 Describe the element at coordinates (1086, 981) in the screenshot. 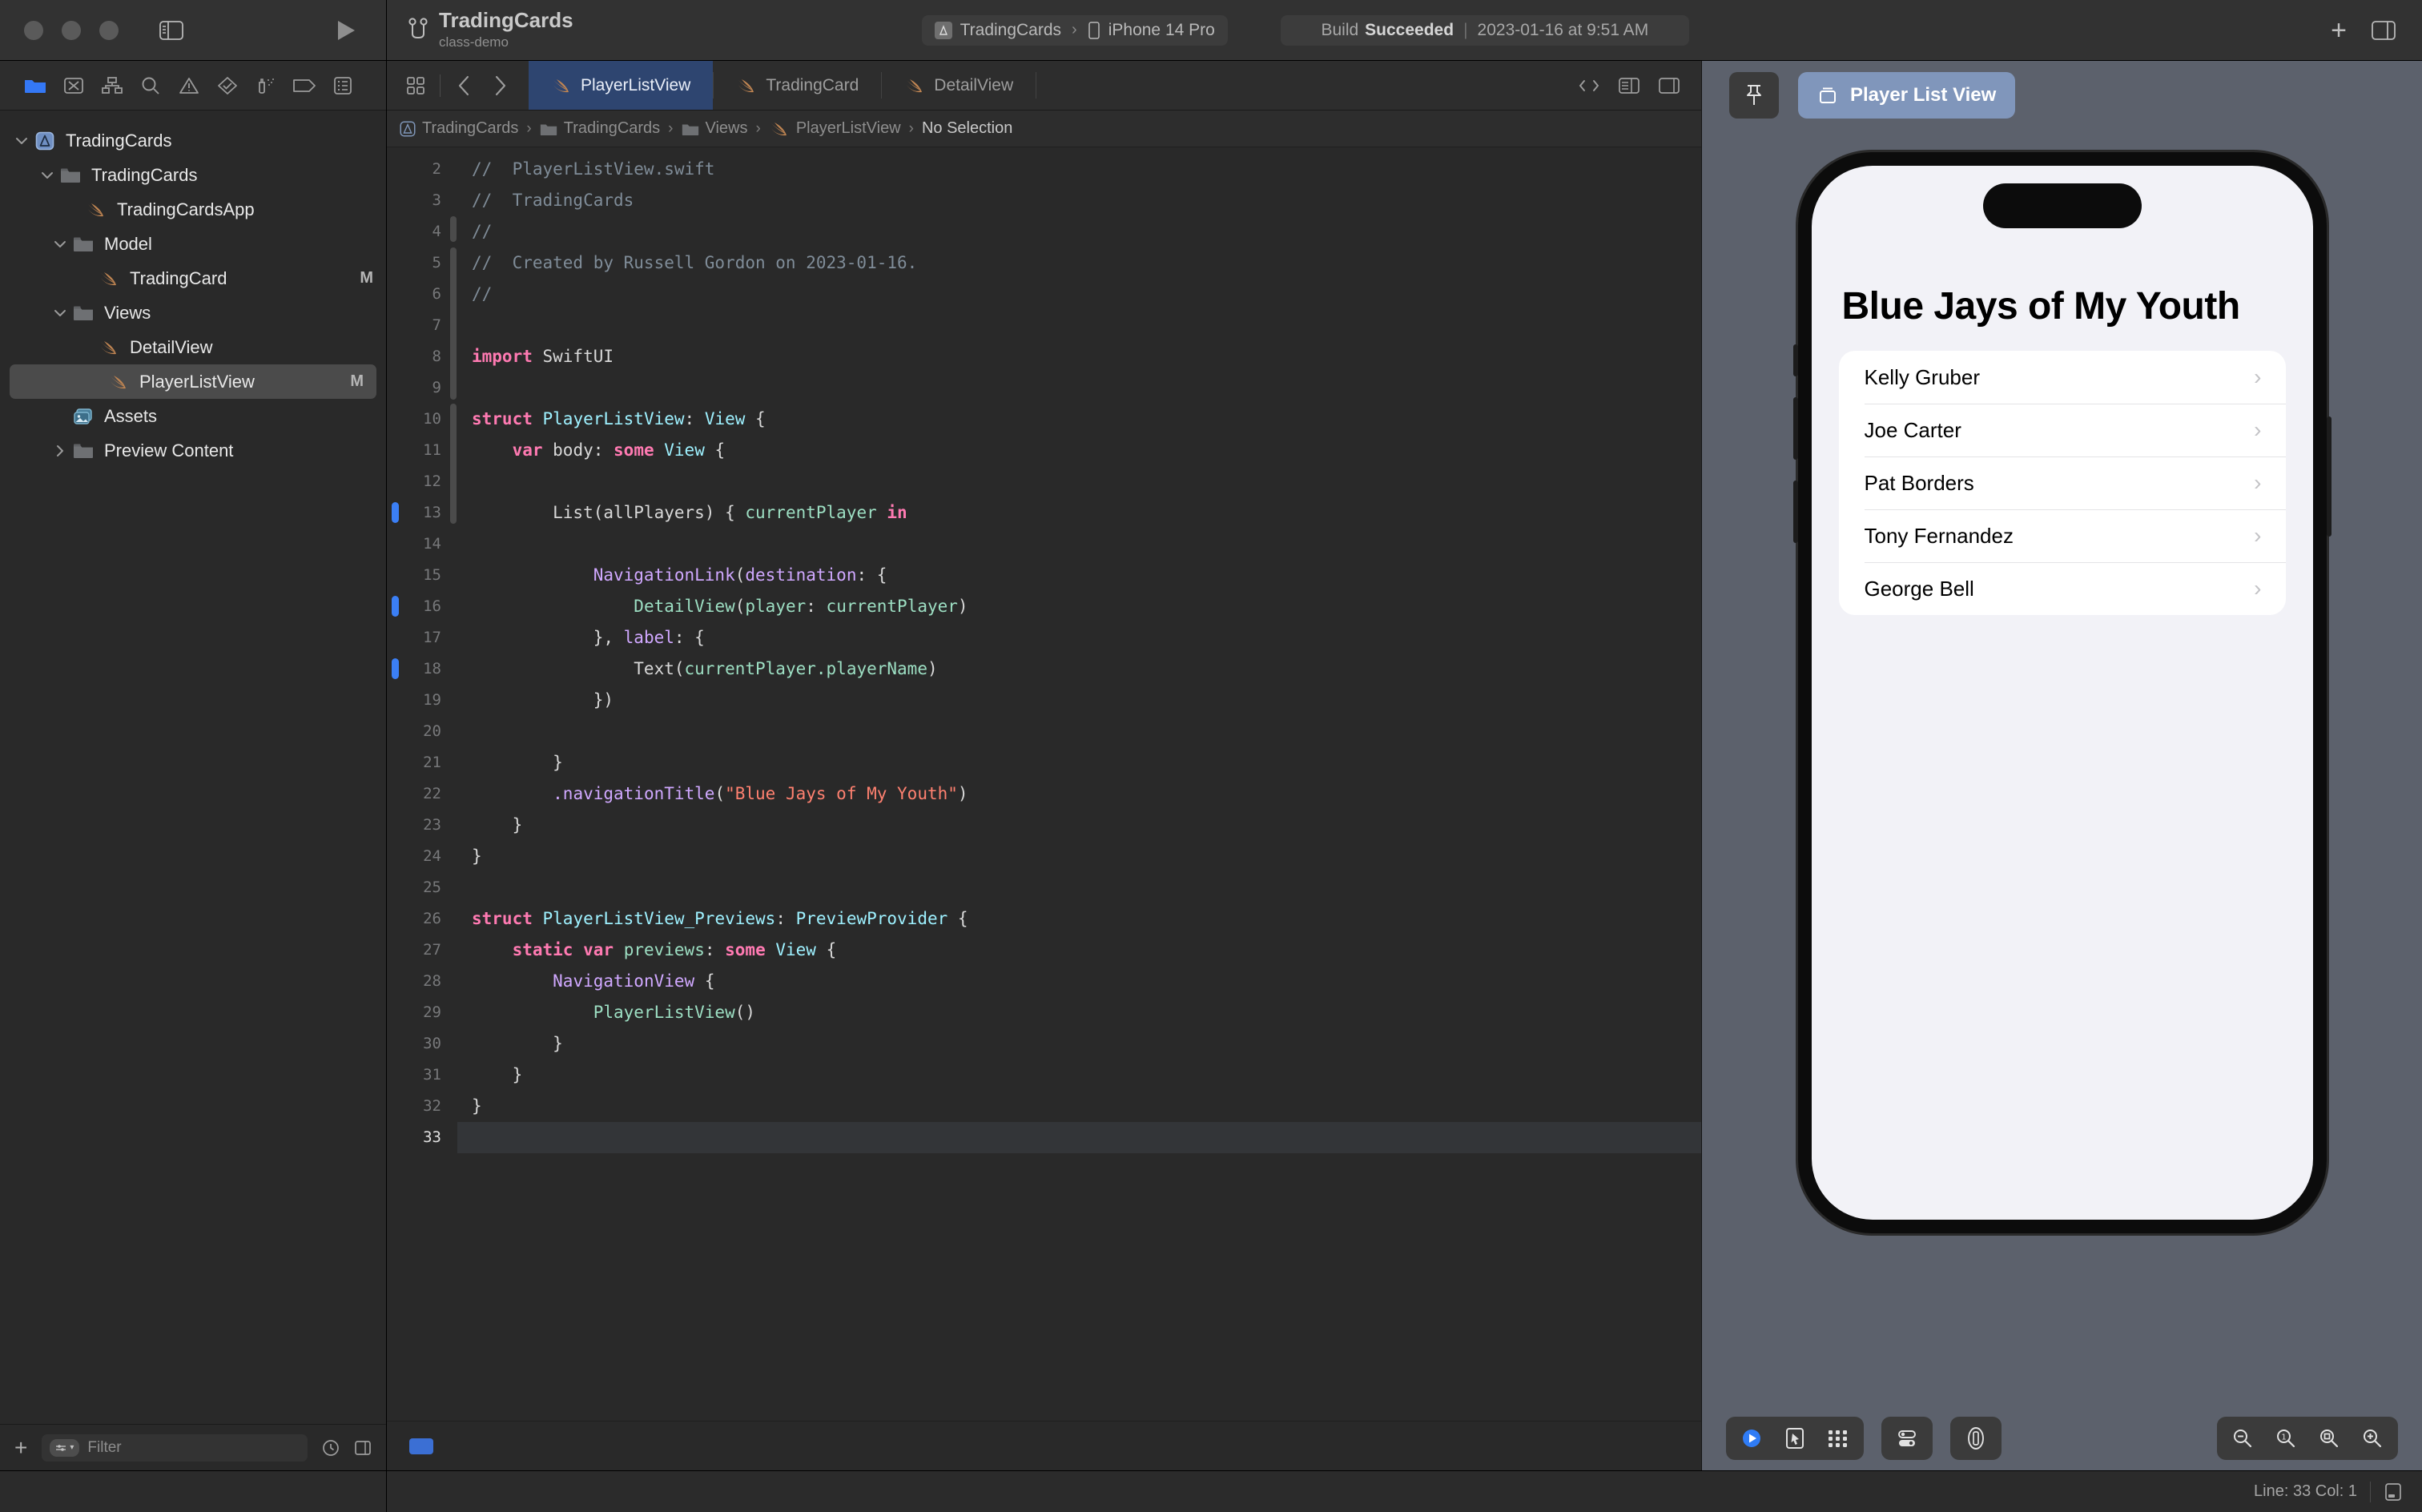

I see `code-line: NavigationView {` at that location.